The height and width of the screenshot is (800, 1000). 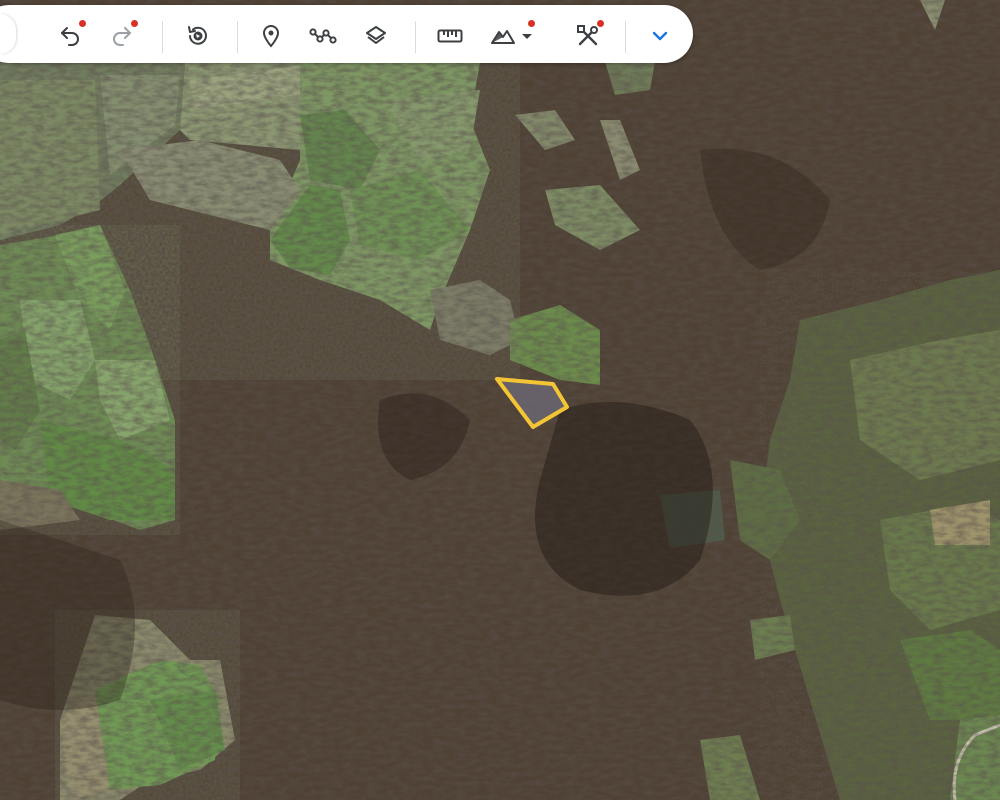 I want to click on layers-button, so click(x=376, y=36).